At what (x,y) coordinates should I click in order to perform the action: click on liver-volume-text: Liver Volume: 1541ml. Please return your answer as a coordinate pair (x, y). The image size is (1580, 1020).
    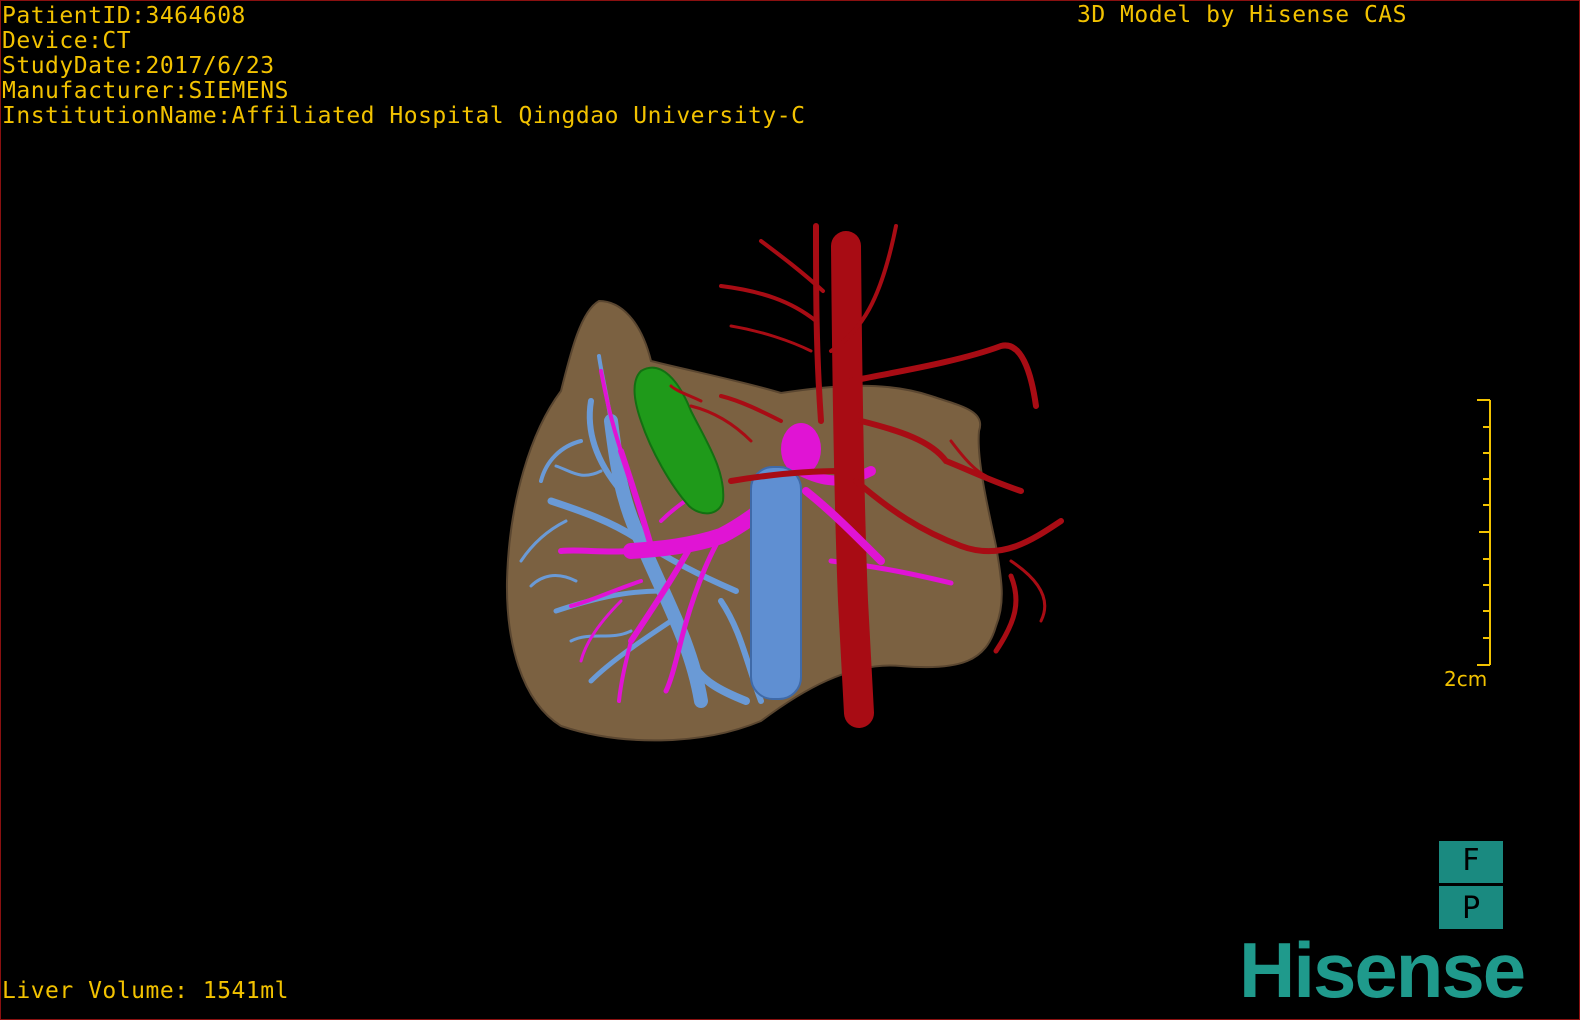
    Looking at the image, I should click on (145, 991).